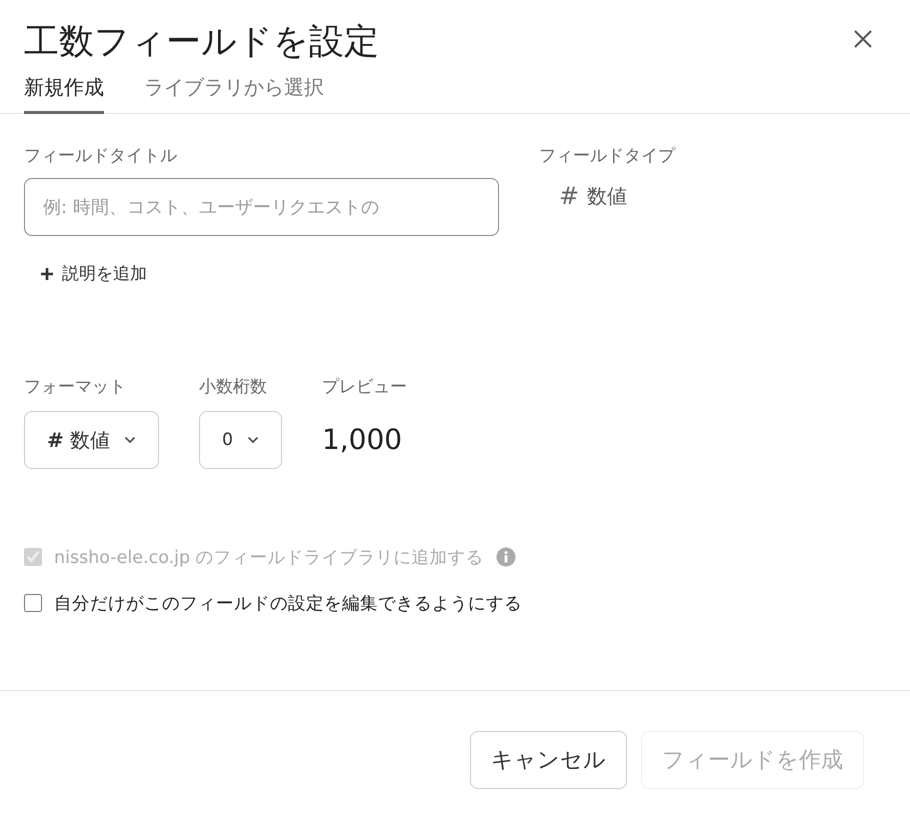 This screenshot has width=910, height=832. I want to click on field-label: フォーマット, so click(75, 387).